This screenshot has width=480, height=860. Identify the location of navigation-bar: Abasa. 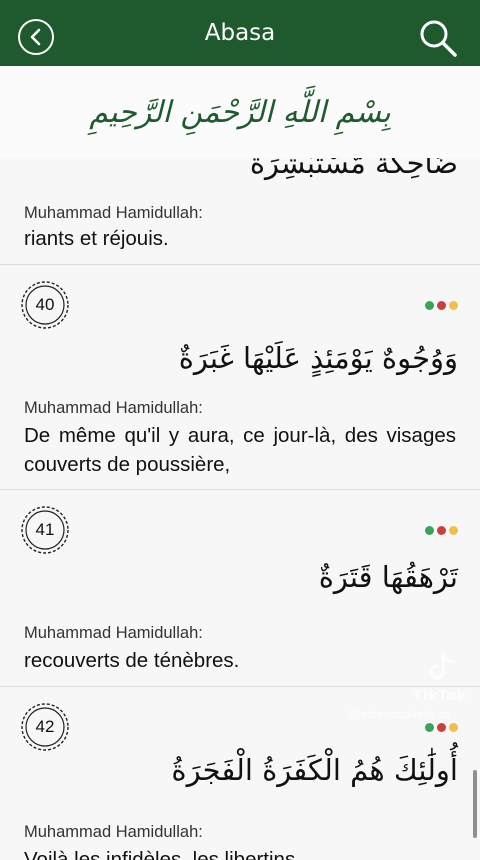
(240, 33).